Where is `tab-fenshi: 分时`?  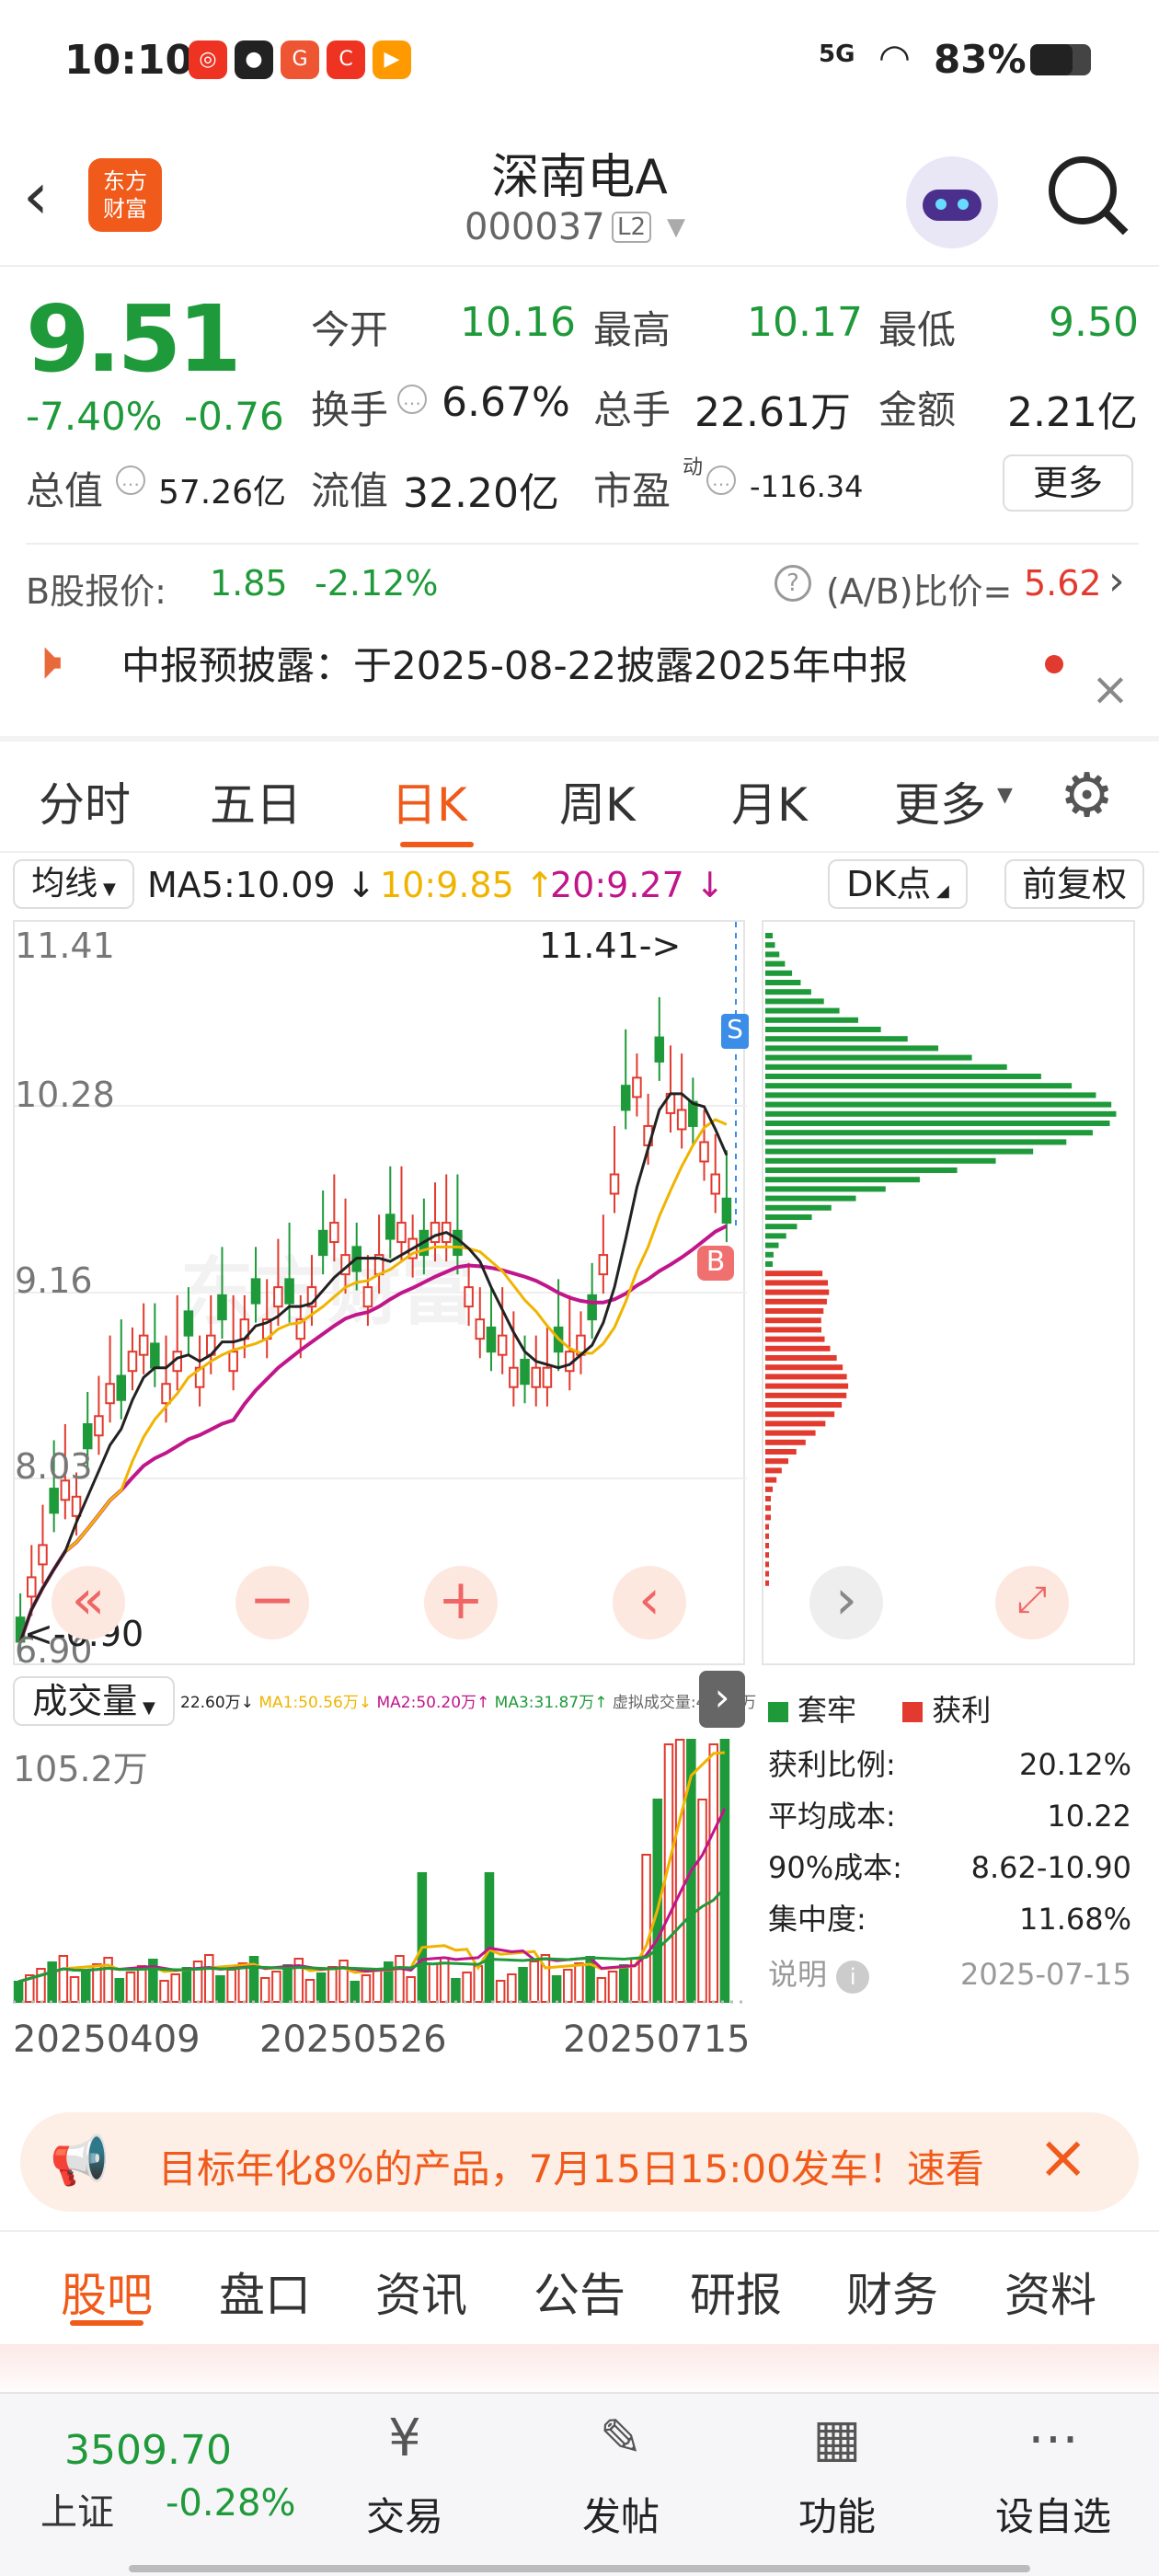
tab-fenshi: 分时 is located at coordinates (85, 801).